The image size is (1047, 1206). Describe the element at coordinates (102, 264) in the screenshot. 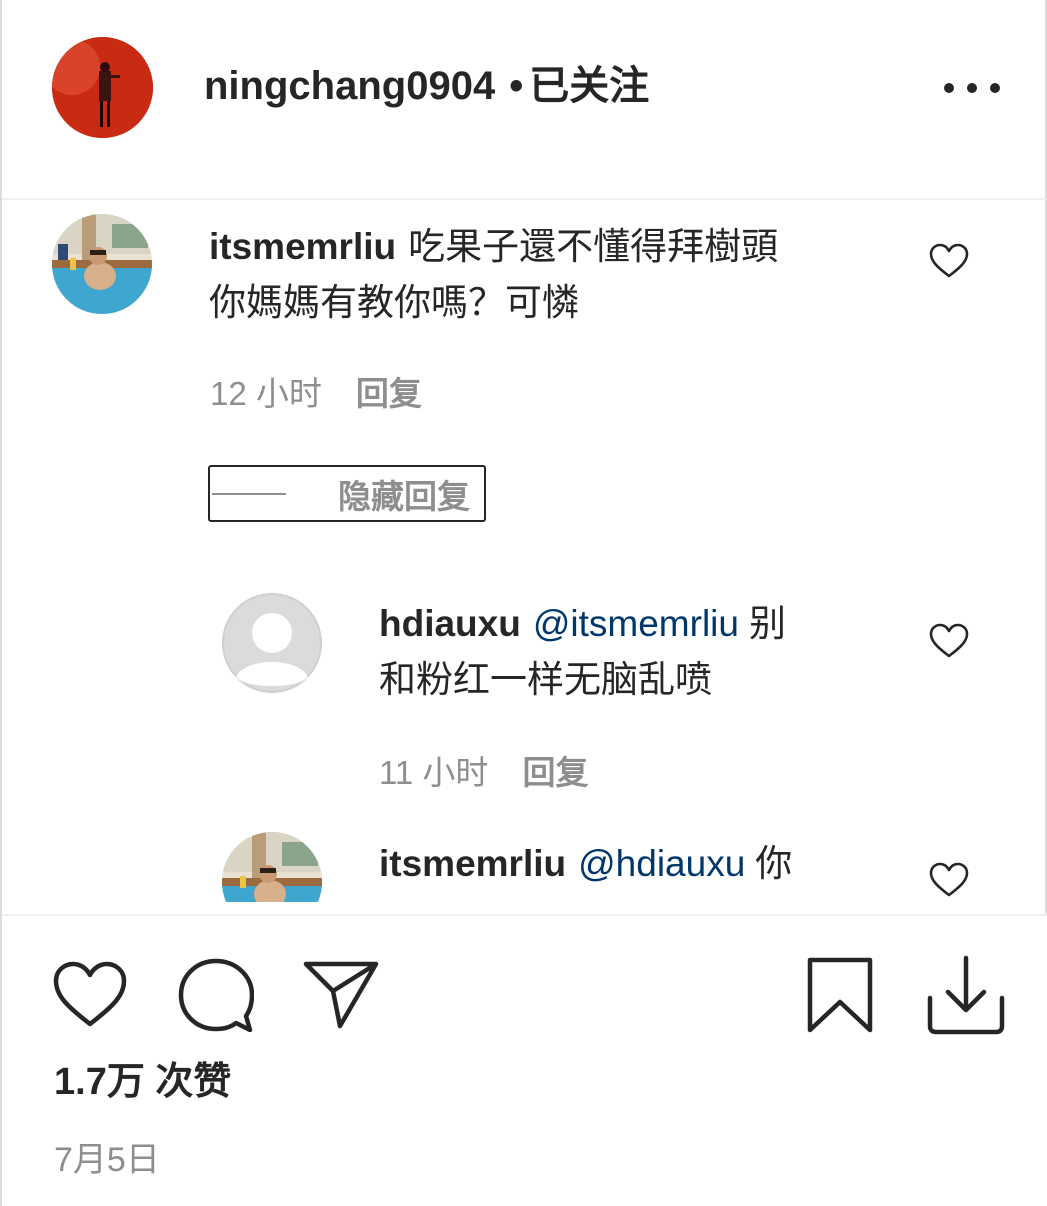

I see `commenter-avatar` at that location.